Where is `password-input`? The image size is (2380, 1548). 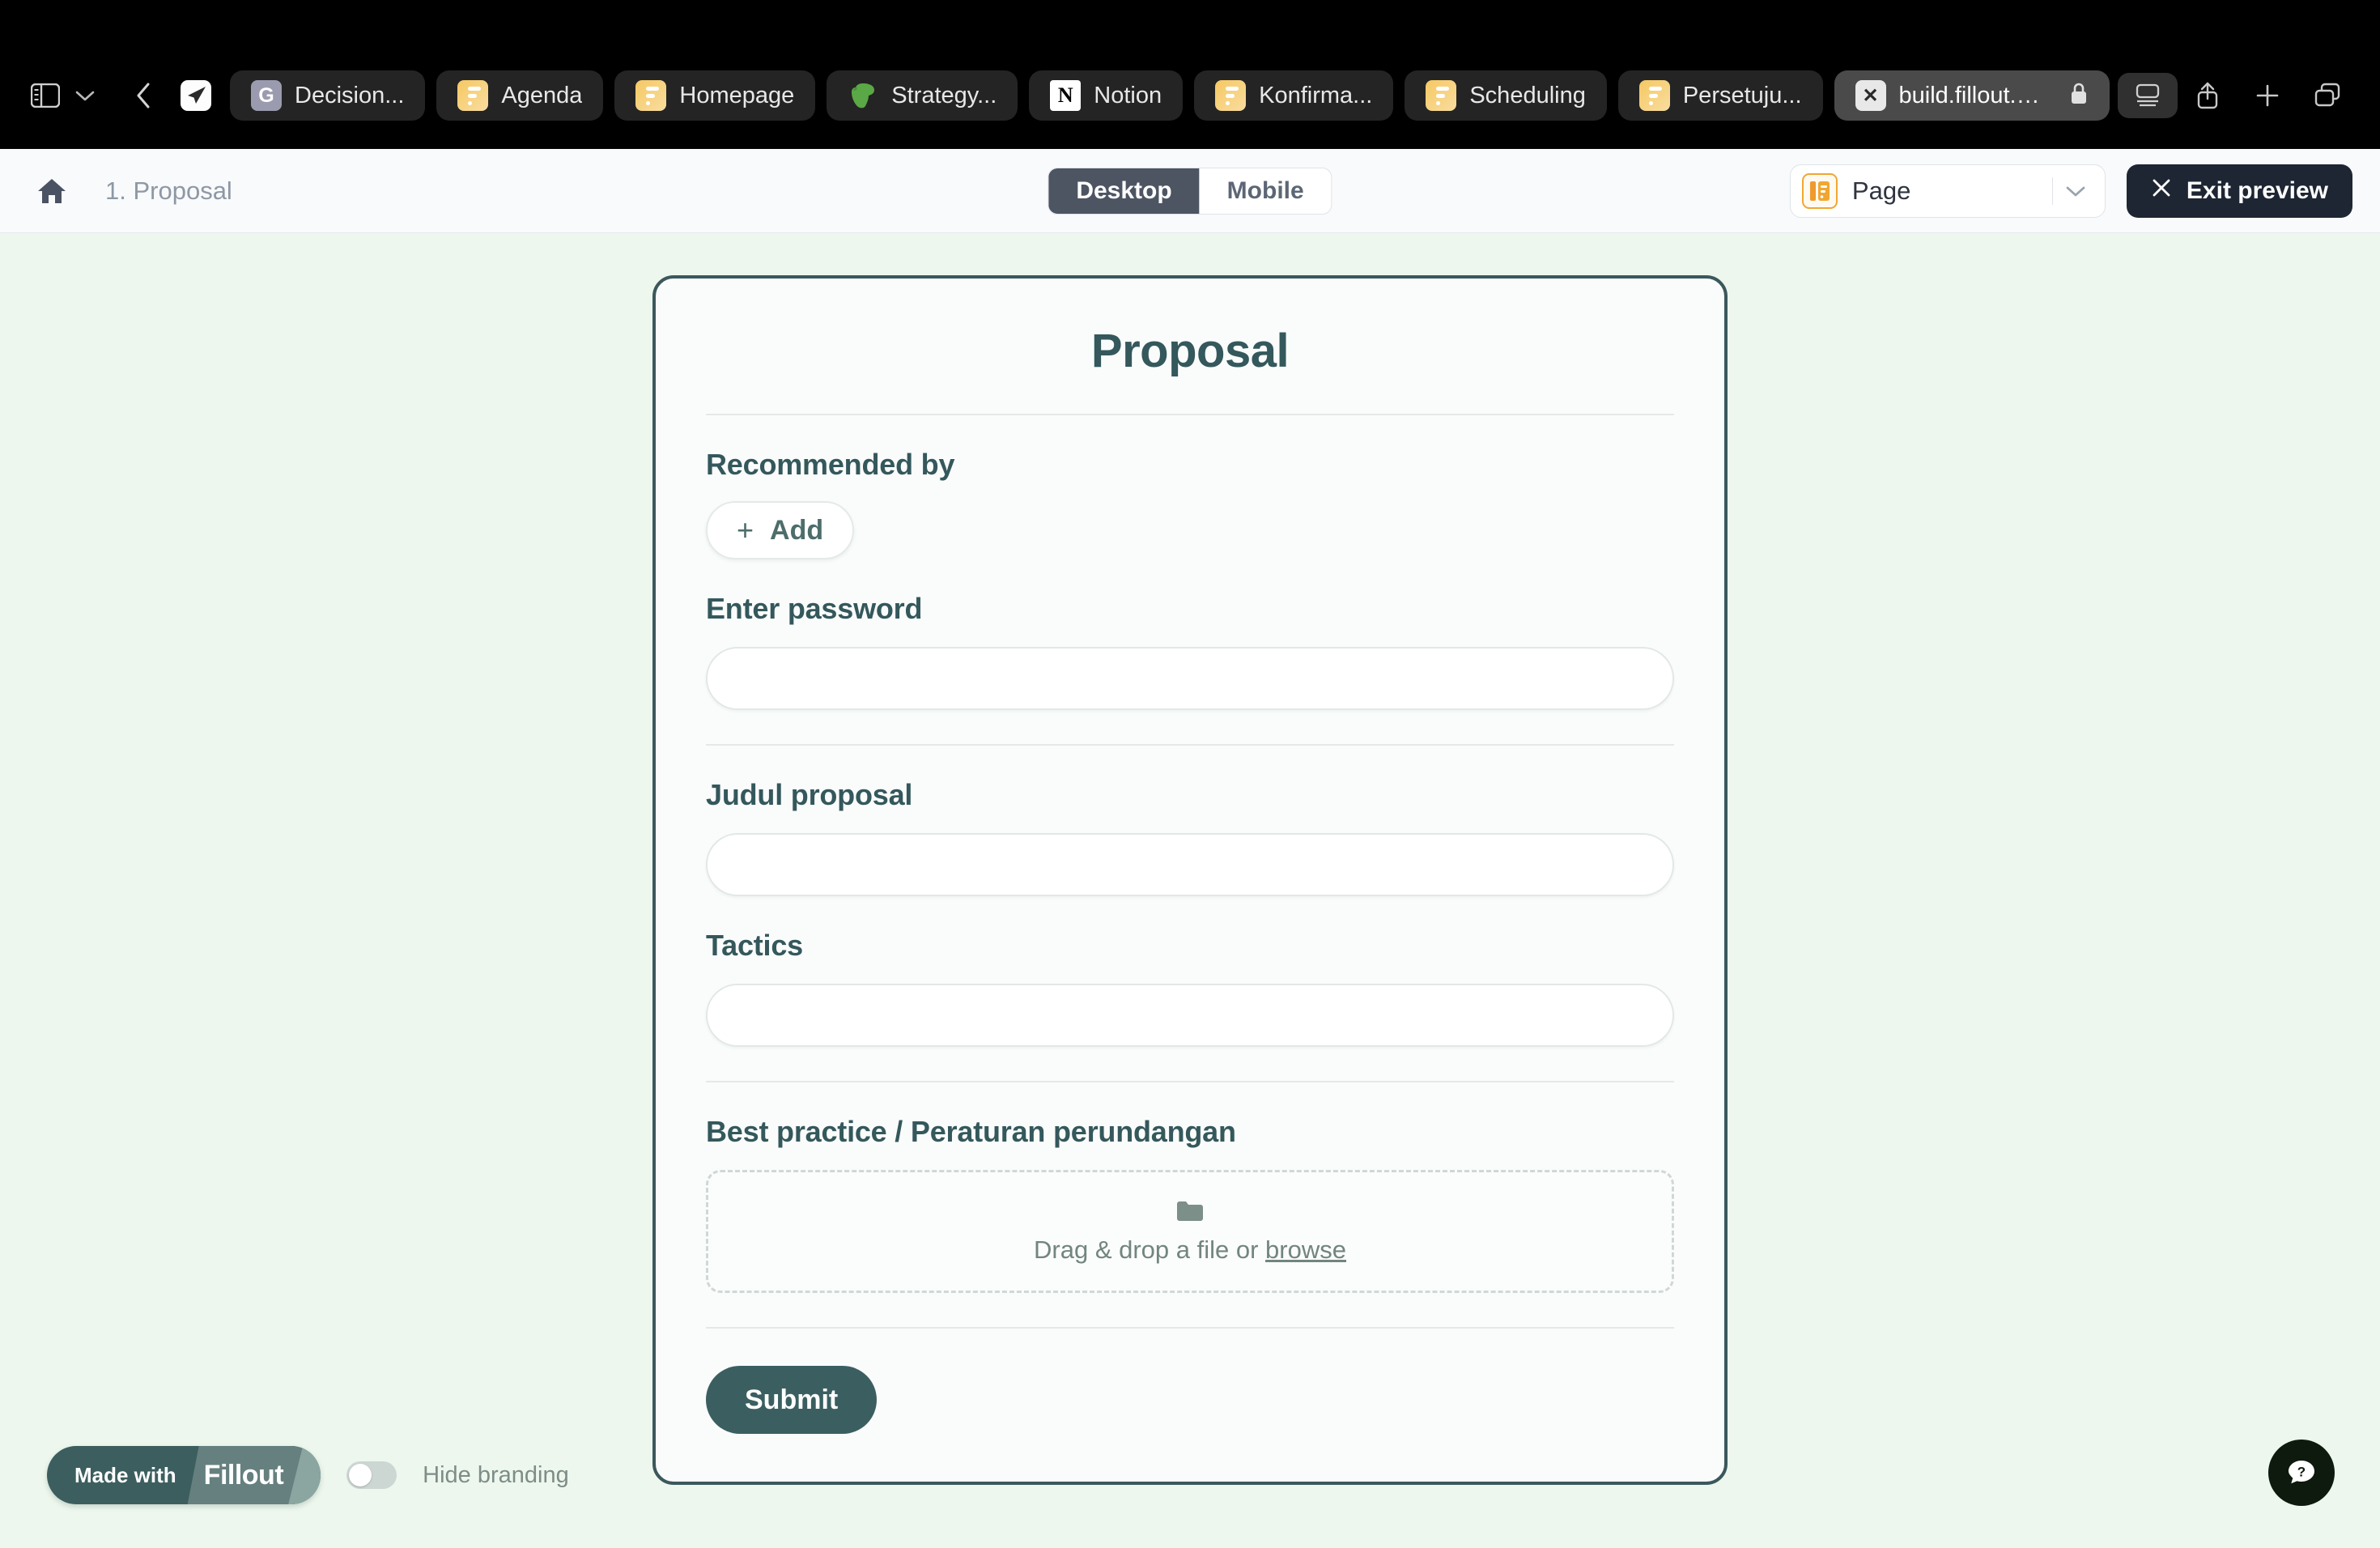 password-input is located at coordinates (1190, 678).